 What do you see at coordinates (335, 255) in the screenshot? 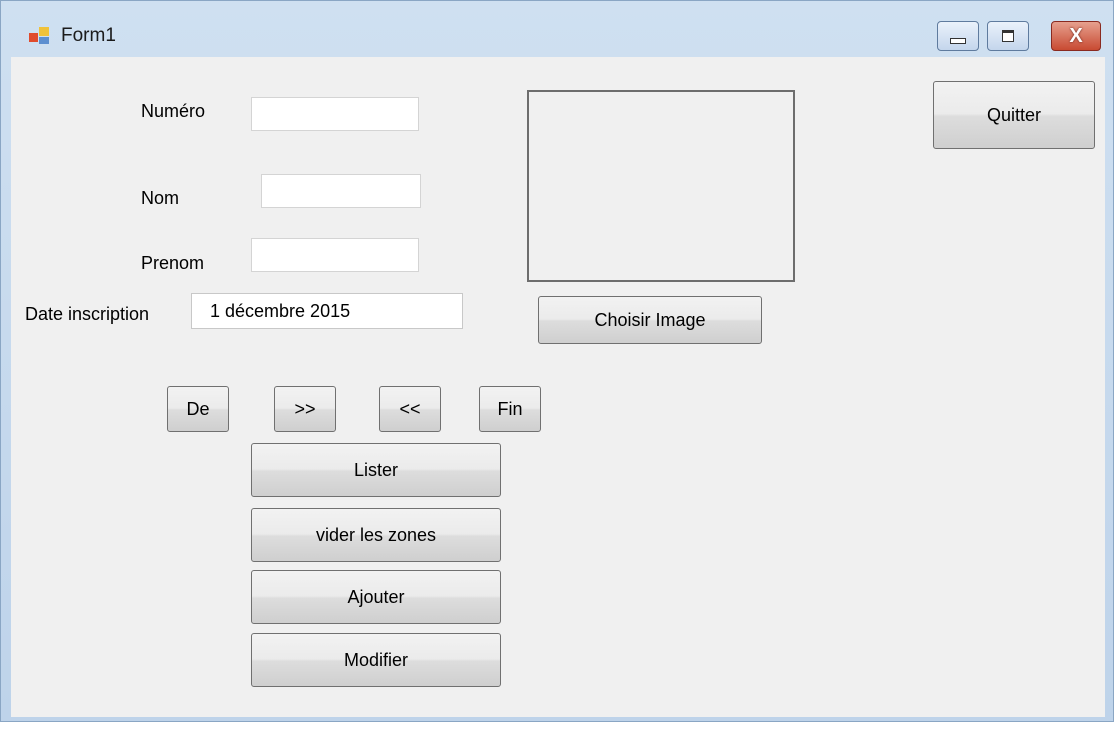
I see `prenom-input` at bounding box center [335, 255].